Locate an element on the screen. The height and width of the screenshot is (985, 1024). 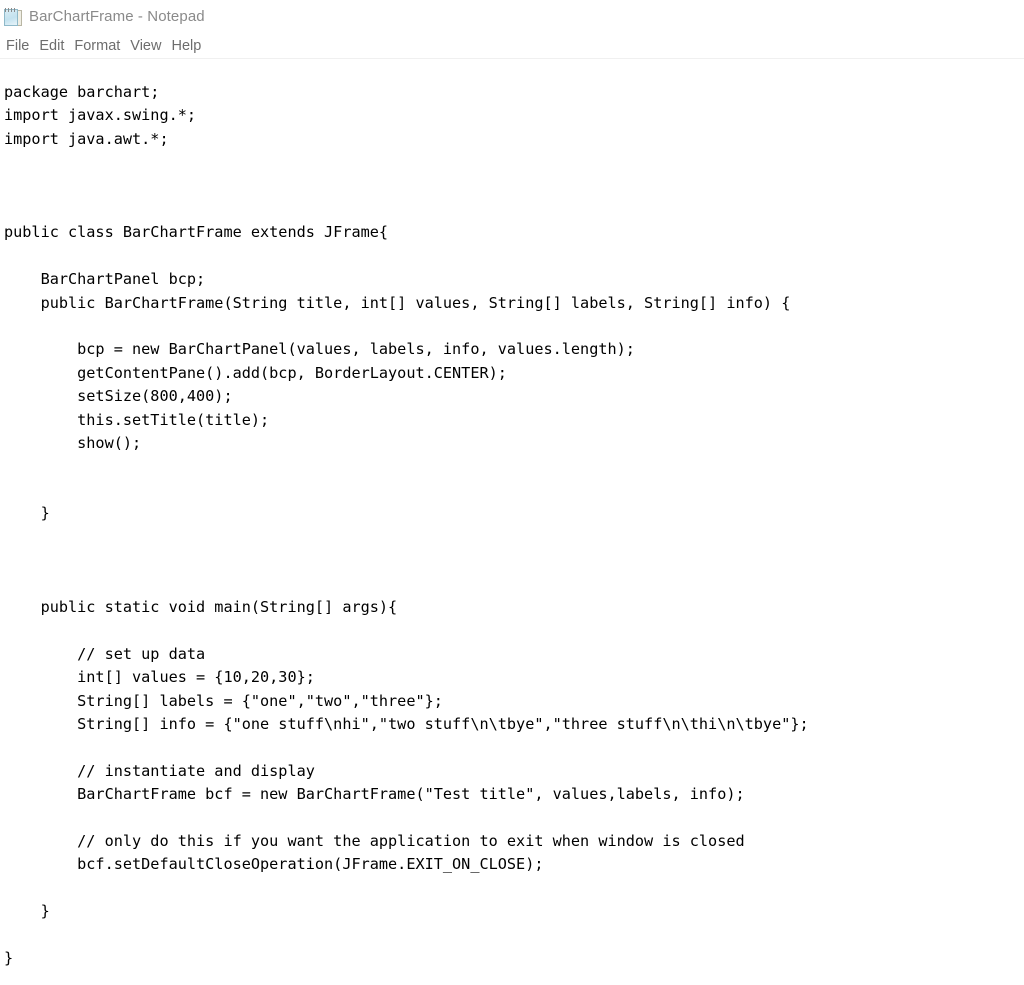
menu-item-format: Format is located at coordinates (100, 46).